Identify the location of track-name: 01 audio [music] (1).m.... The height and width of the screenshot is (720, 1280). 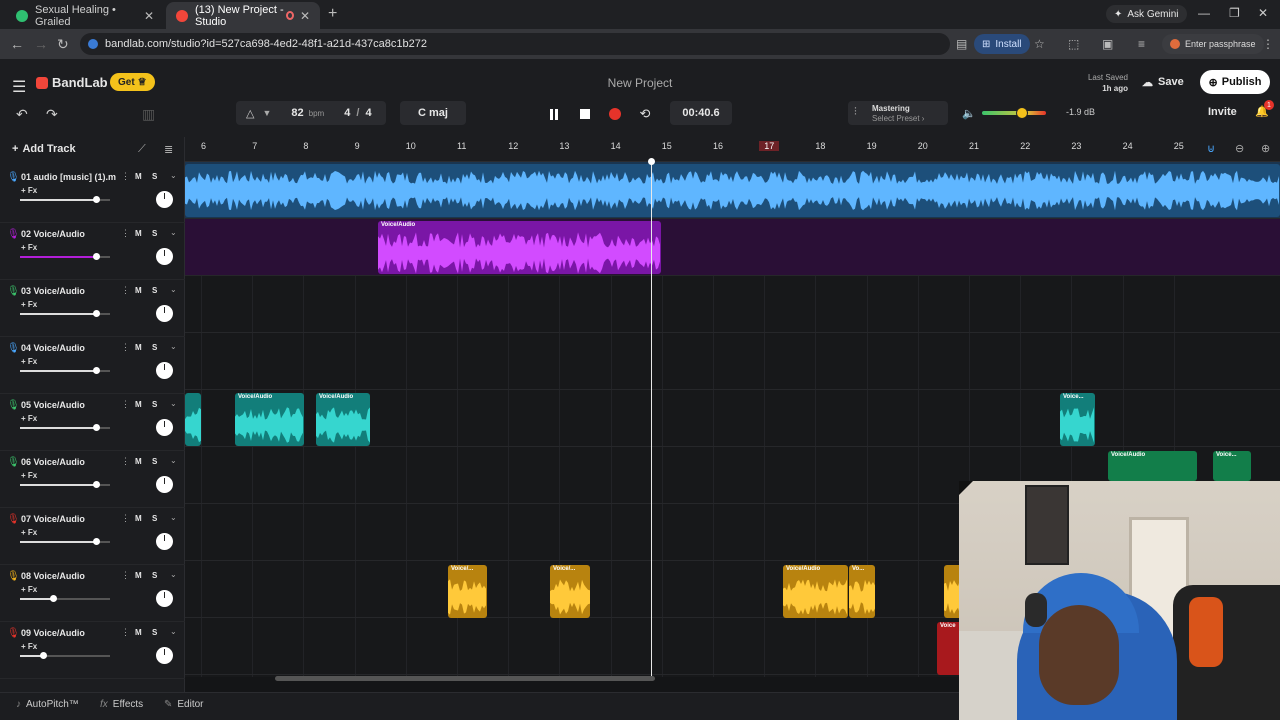
(68, 177).